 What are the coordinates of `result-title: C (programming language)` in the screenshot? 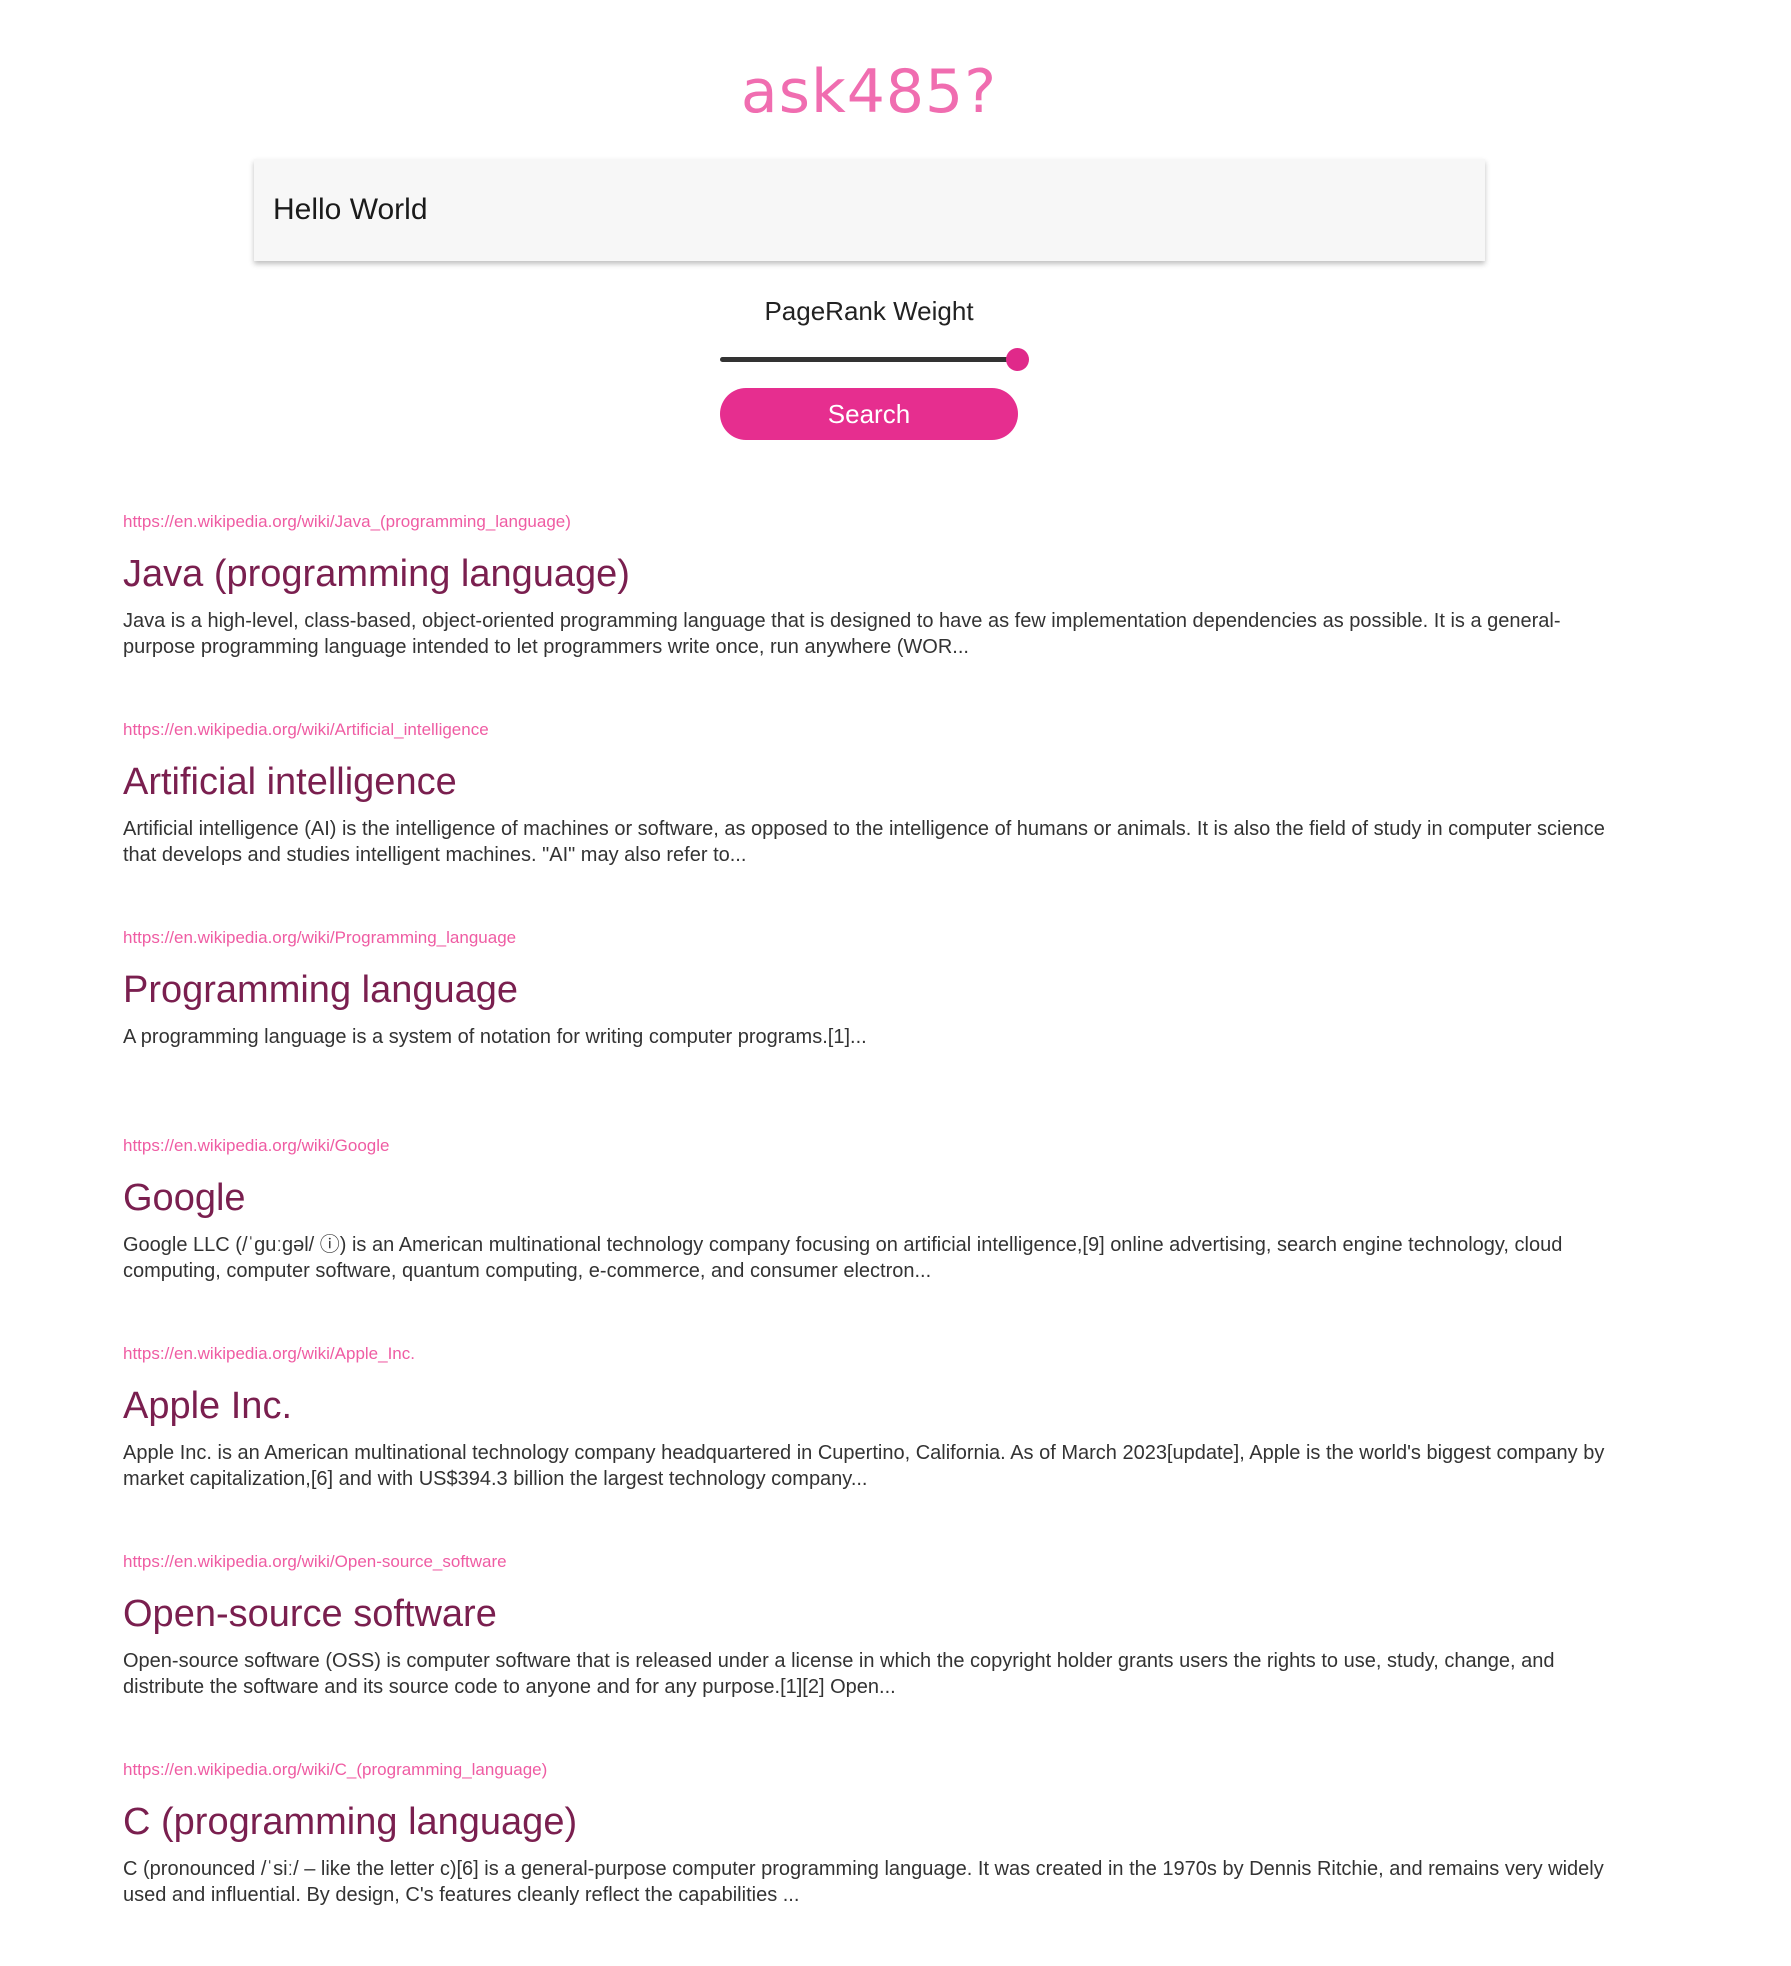 It's located at (873, 1822).